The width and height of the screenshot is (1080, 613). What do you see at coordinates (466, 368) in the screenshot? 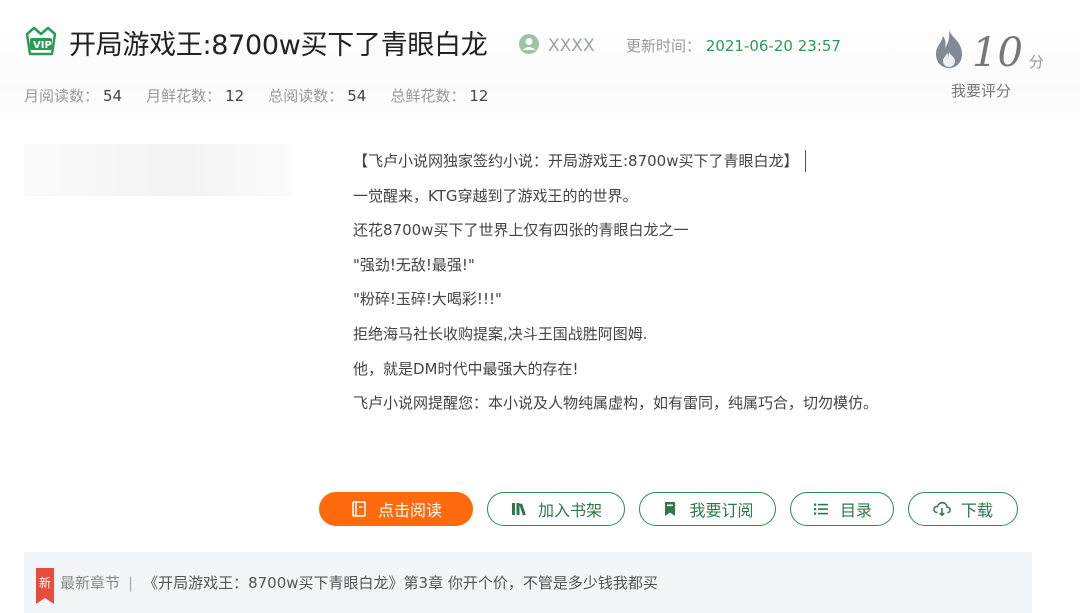
I see `intro-line: 他，就是DM时代中最强大的存在!` at bounding box center [466, 368].